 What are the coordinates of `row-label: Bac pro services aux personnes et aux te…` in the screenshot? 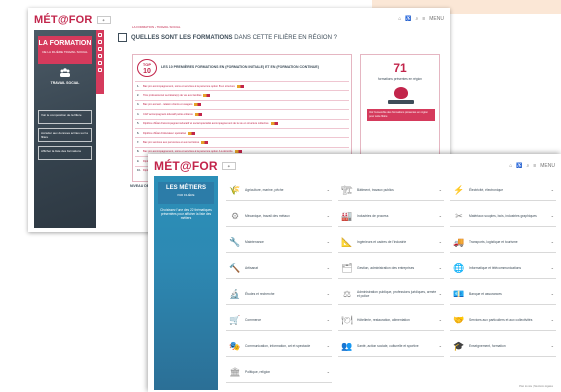 It's located at (171, 142).